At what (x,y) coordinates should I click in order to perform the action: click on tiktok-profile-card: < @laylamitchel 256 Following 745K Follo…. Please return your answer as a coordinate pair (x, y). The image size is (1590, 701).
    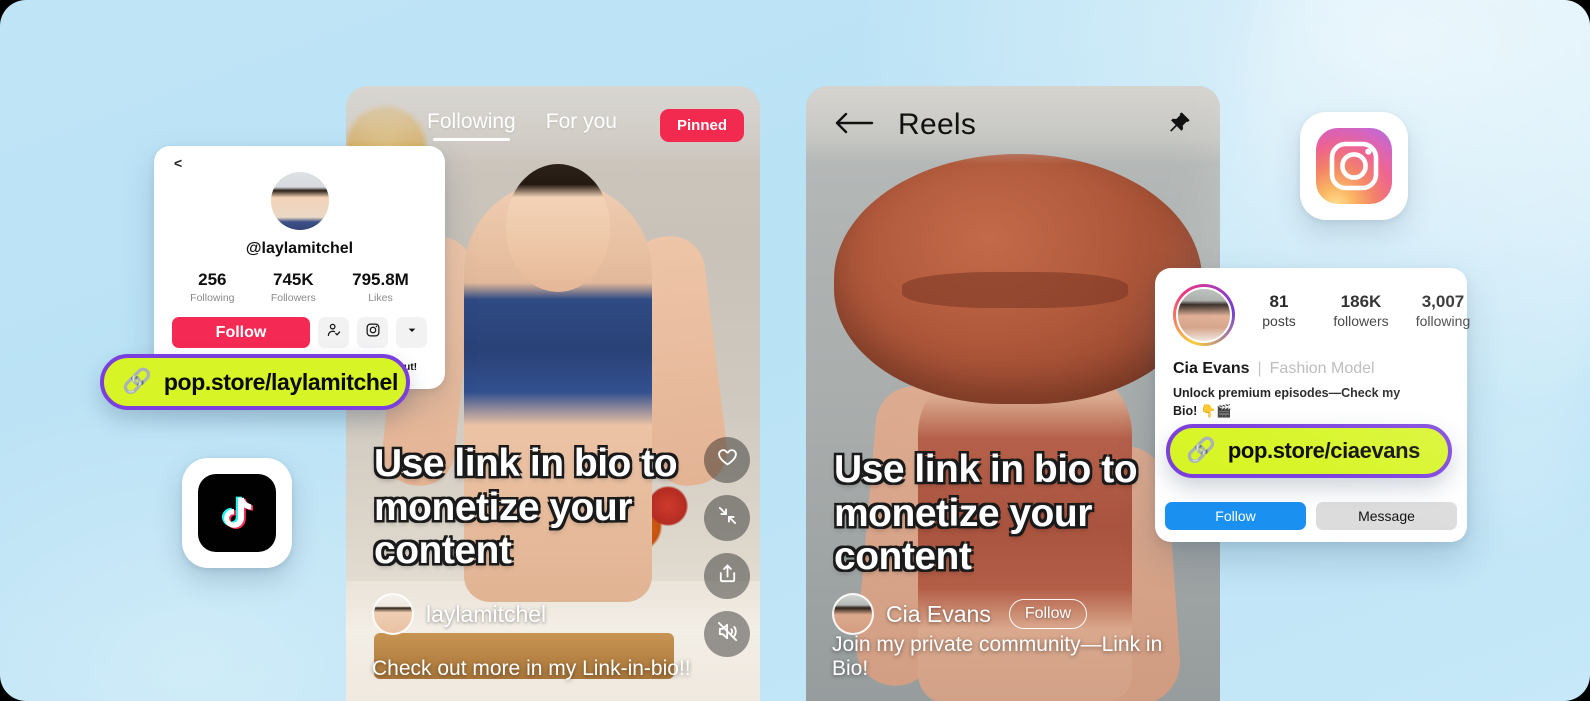
    Looking at the image, I should click on (299, 267).